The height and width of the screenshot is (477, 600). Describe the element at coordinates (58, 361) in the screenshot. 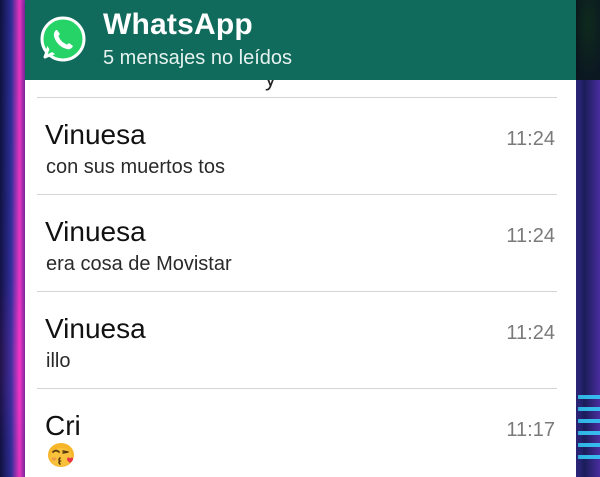

I see `message-text: illo` at that location.